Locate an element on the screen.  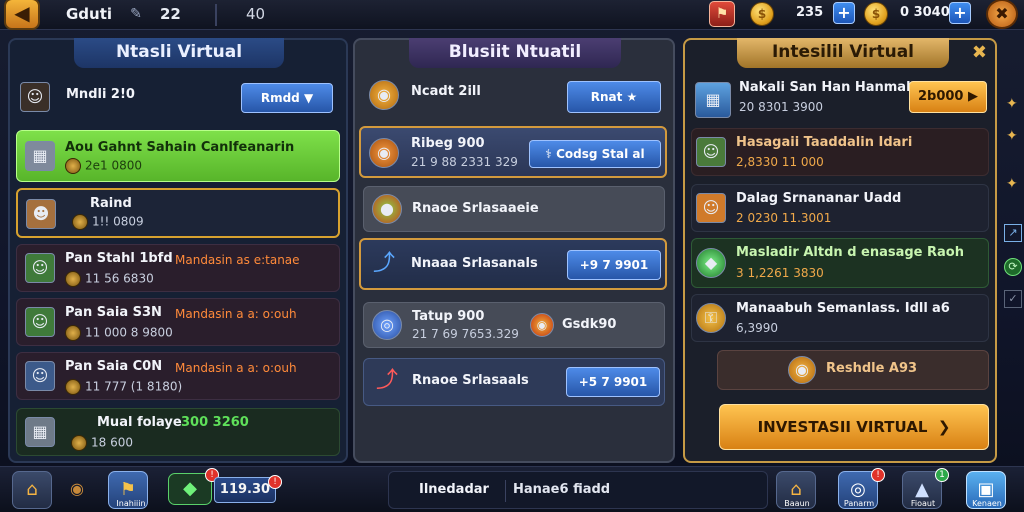
divider is located at coordinates (216, 15).